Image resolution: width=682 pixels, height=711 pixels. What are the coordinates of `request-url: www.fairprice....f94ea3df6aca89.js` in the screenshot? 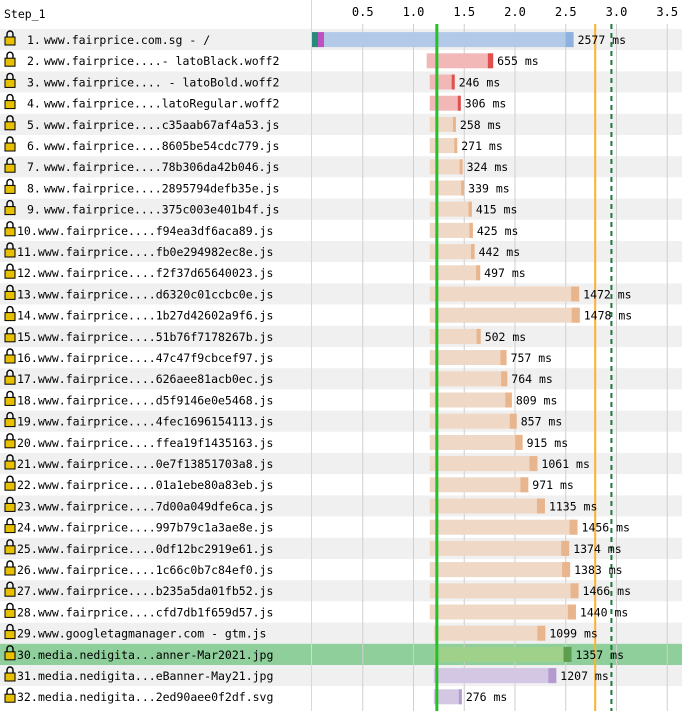 It's located at (155, 231).